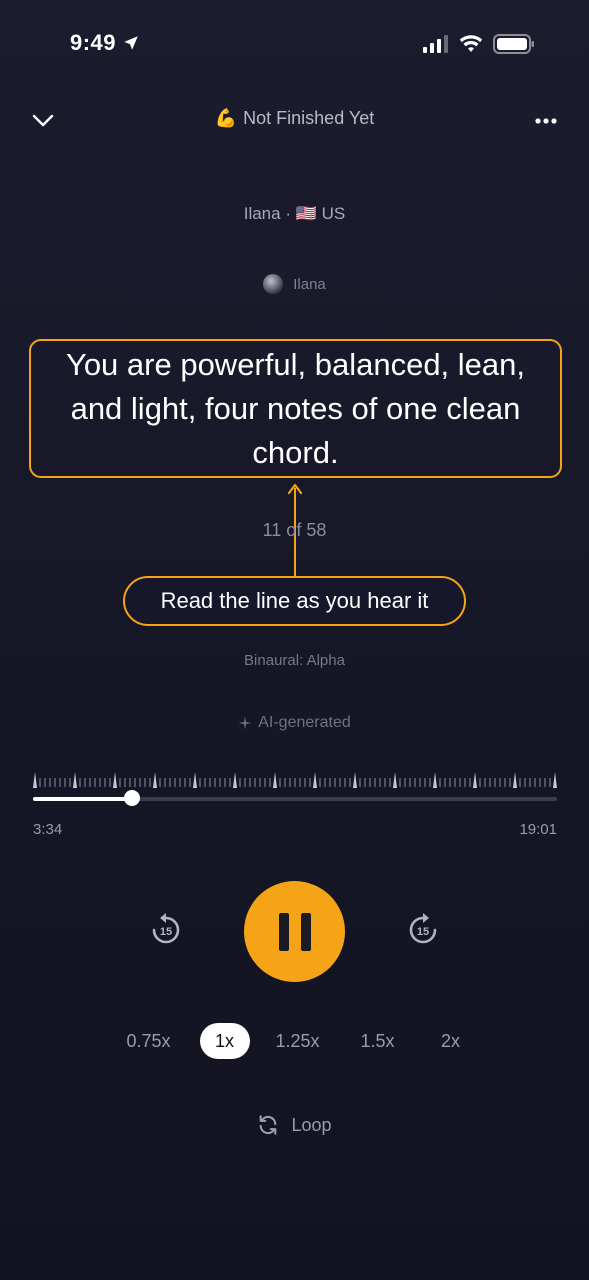 The image size is (589, 1280). Describe the element at coordinates (305, 931) in the screenshot. I see `pause-bar-right` at that location.